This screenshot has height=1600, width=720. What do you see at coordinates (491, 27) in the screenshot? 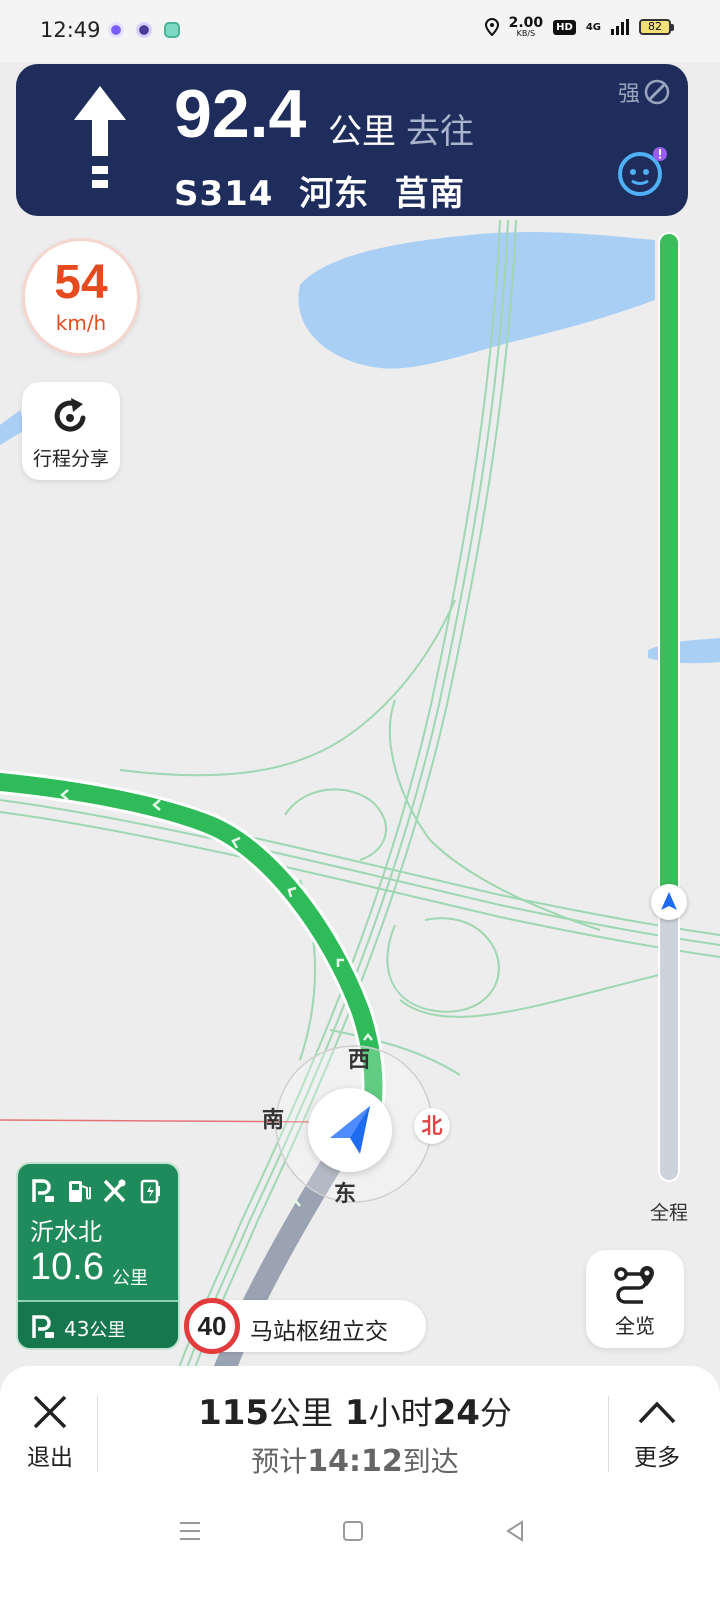
I see `location-icon` at bounding box center [491, 27].